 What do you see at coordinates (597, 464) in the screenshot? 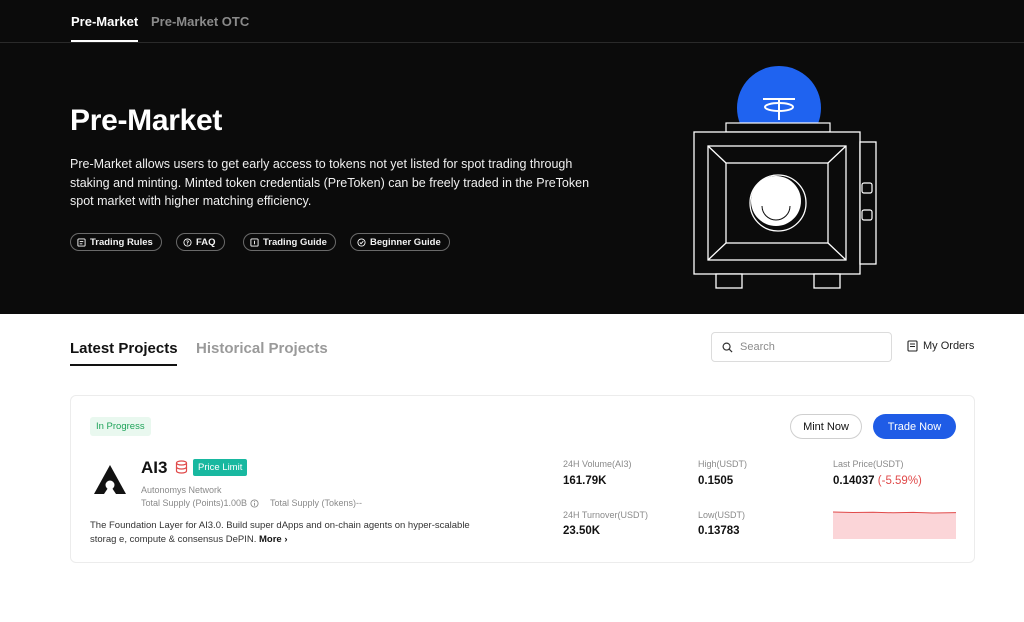
I see `volume-label: 24H Volume(AI3)` at bounding box center [597, 464].